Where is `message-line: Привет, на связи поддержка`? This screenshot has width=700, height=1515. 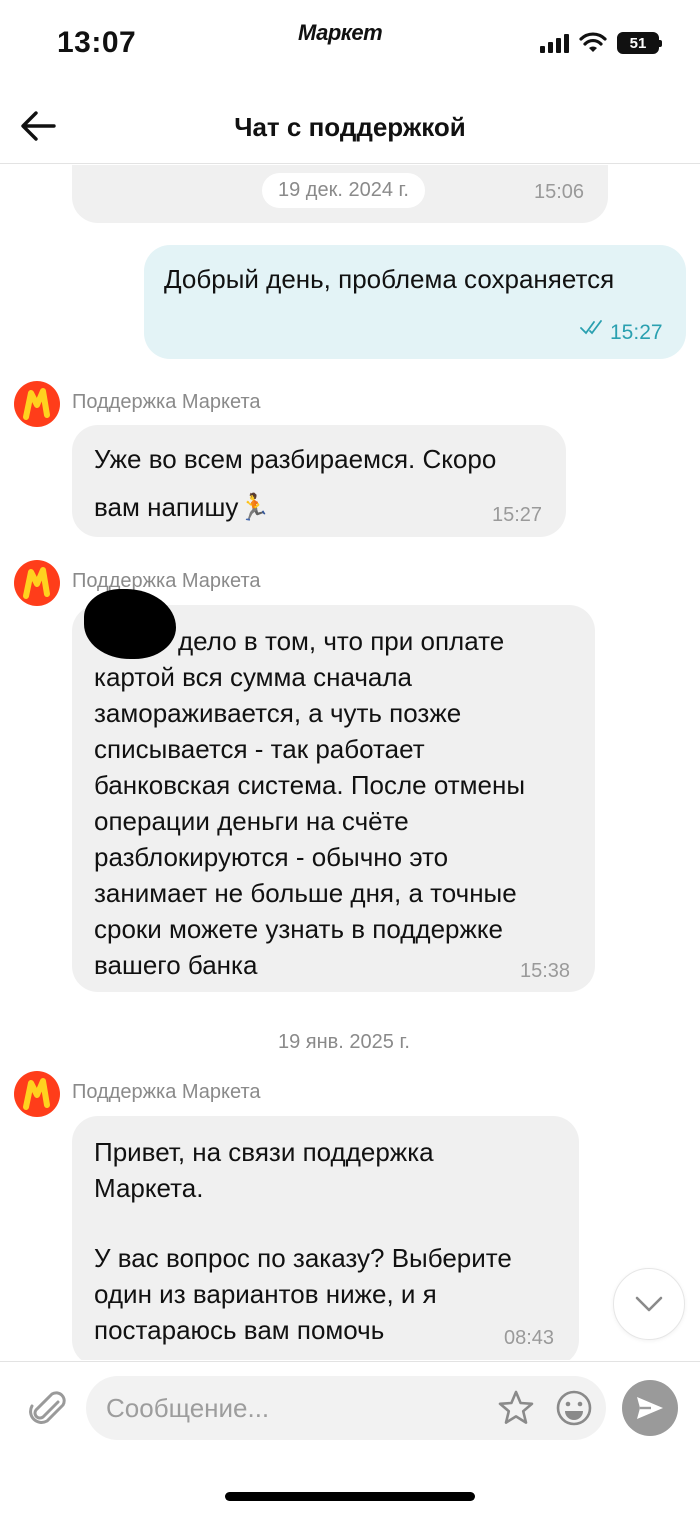 message-line: Привет, на связи поддержка is located at coordinates (264, 1152).